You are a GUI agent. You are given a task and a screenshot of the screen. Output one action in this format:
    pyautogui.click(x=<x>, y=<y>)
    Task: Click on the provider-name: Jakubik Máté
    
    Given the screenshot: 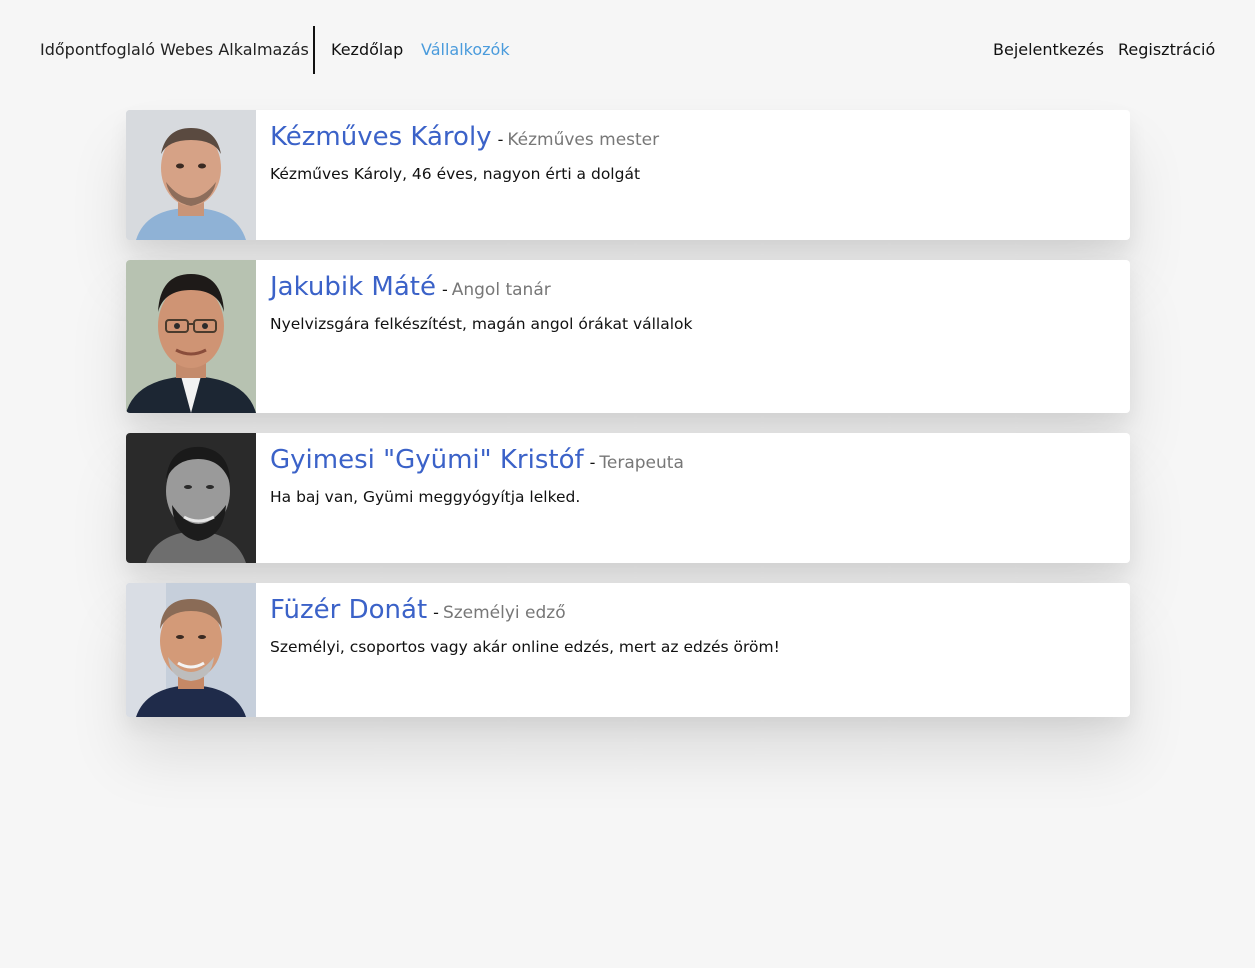 What is the action you would take?
    pyautogui.click(x=353, y=287)
    